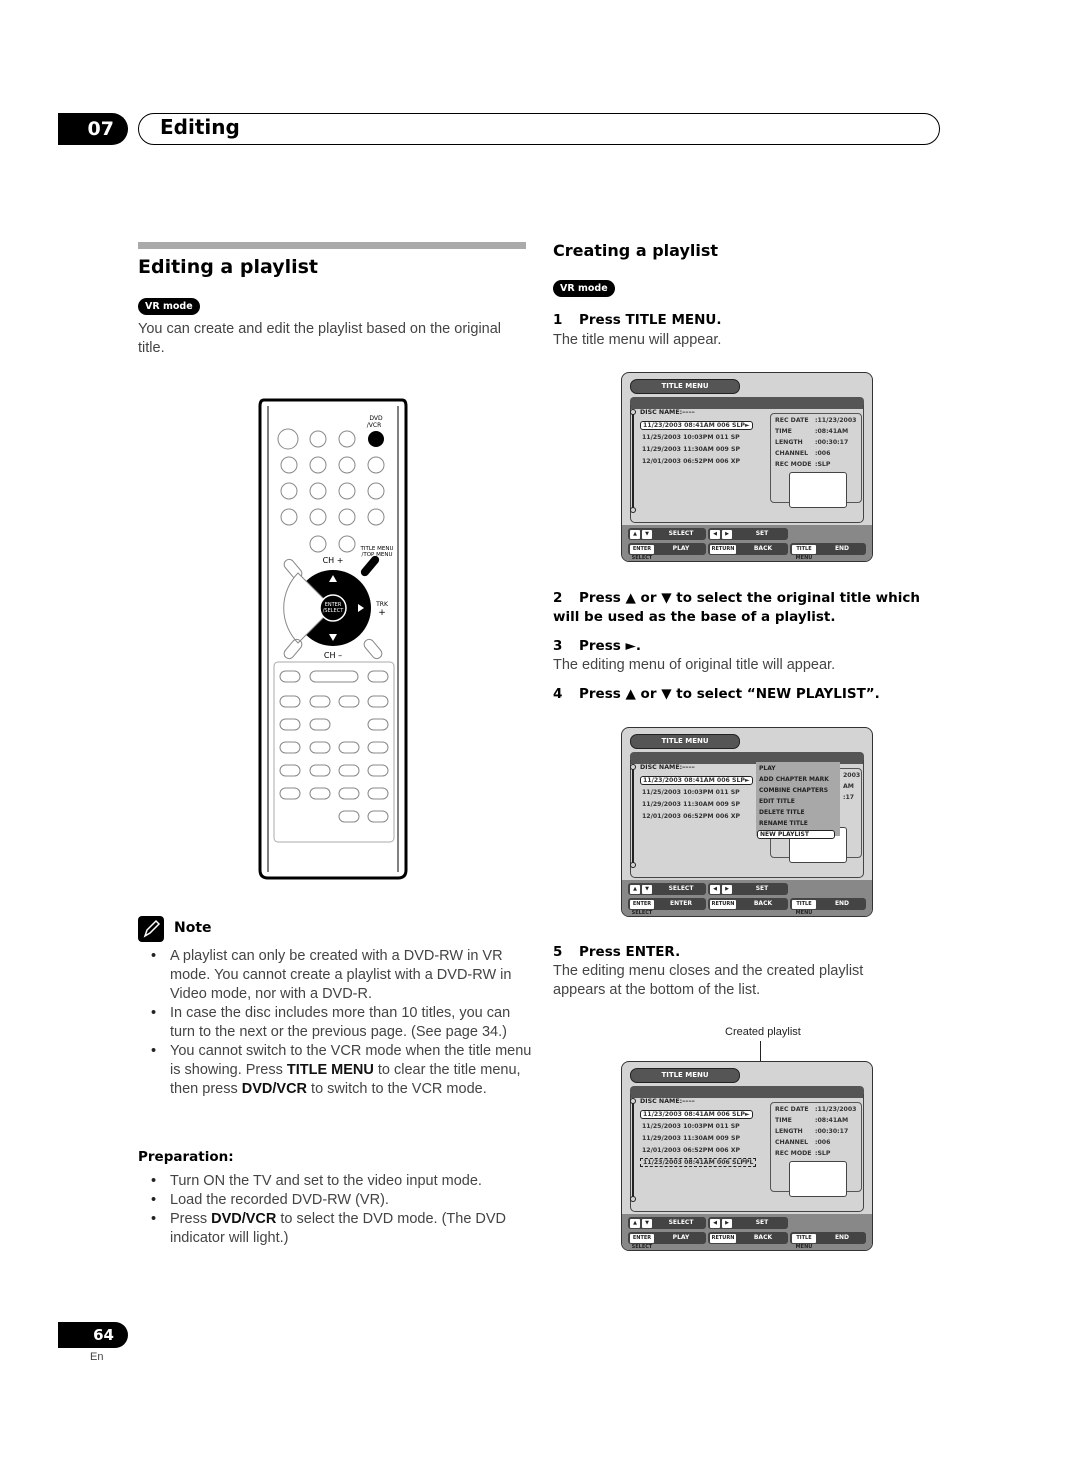 The image size is (1080, 1475). Describe the element at coordinates (617, 952) in the screenshot. I see `step-5: 5 Press ENTER.` at that location.